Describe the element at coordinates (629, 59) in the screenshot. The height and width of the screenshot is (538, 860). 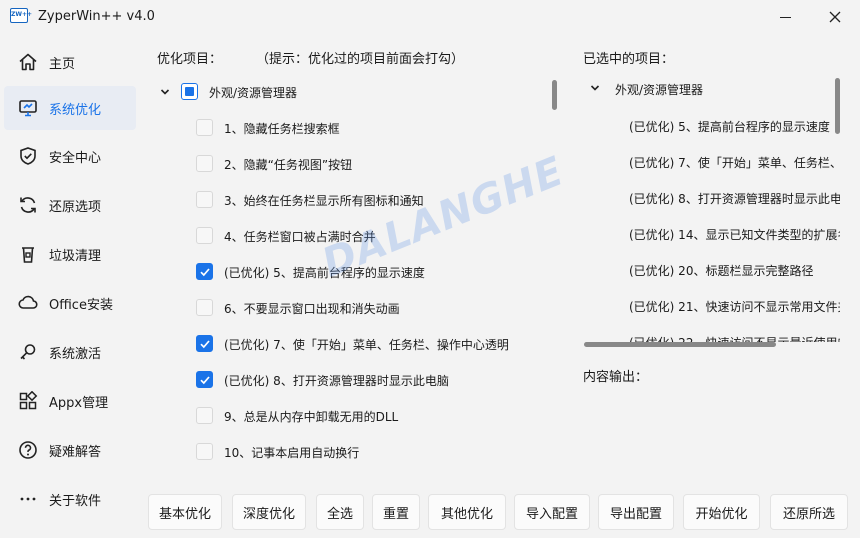
I see `selected-items-header: 已选中的项目：` at that location.